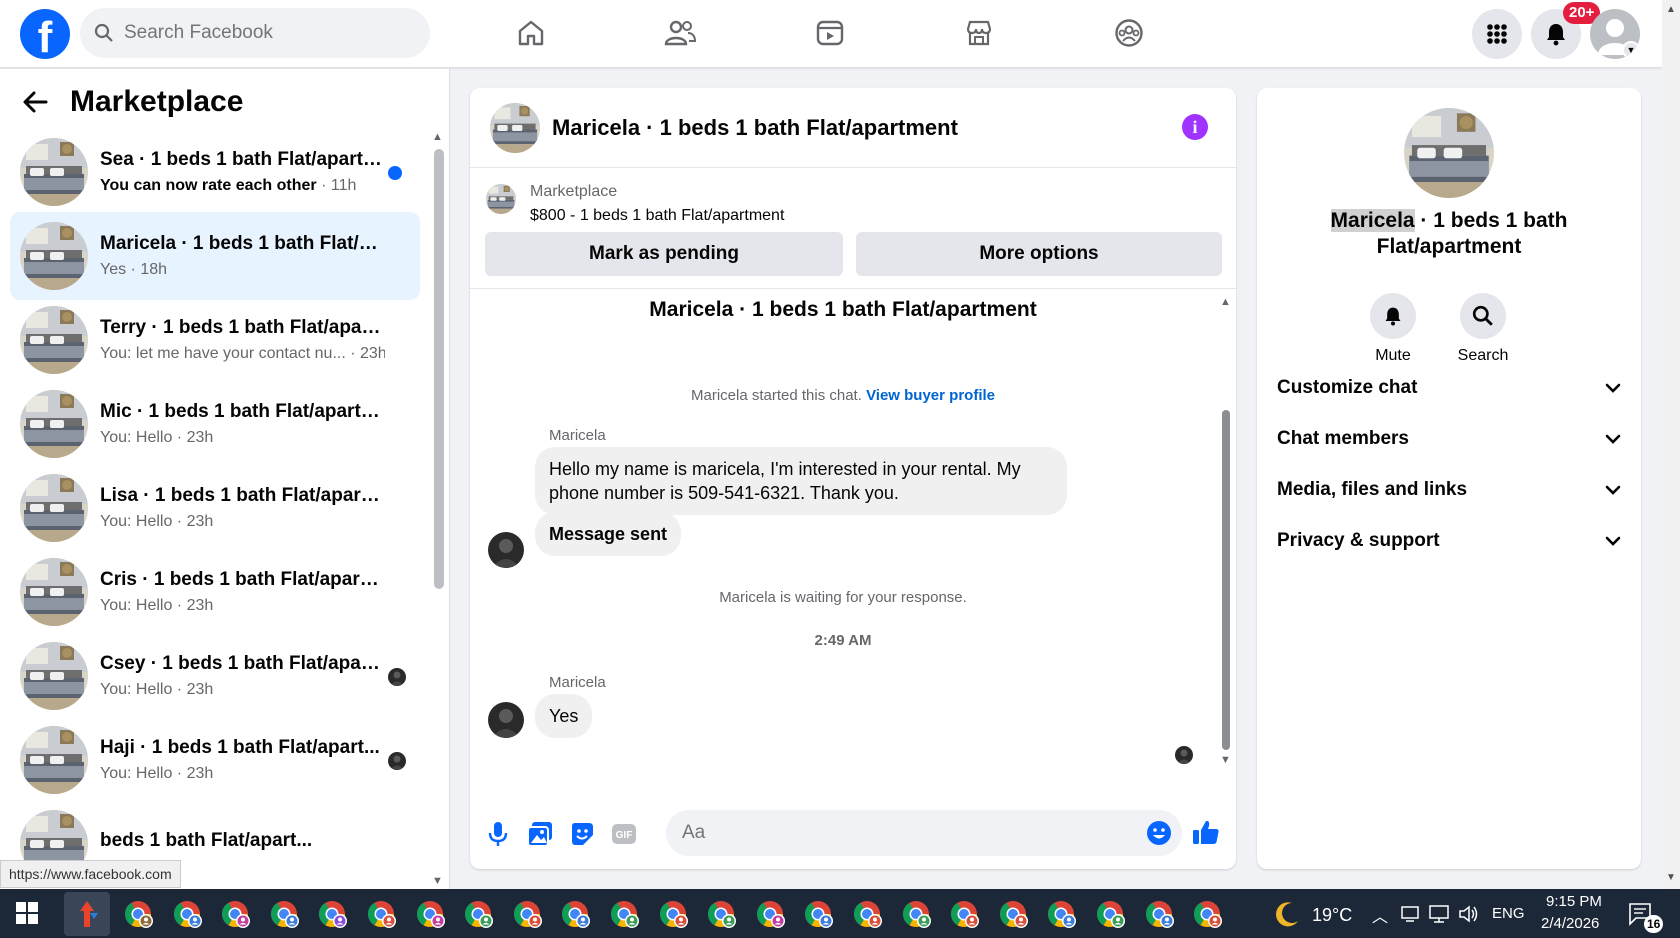 This screenshot has height=938, width=1680. What do you see at coordinates (1410, 916) in the screenshot?
I see `network-icon` at bounding box center [1410, 916].